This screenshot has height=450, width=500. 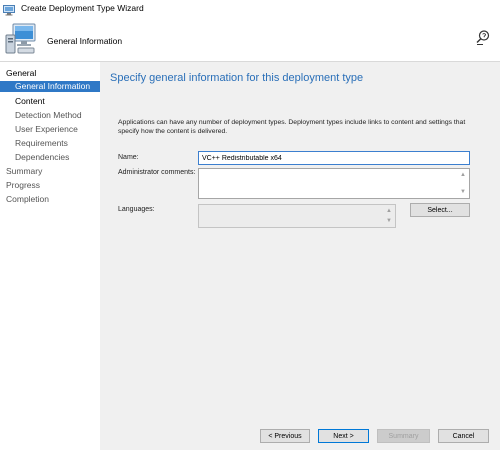 What do you see at coordinates (50, 157) in the screenshot?
I see `nav-step-dependencies: Dependencies` at bounding box center [50, 157].